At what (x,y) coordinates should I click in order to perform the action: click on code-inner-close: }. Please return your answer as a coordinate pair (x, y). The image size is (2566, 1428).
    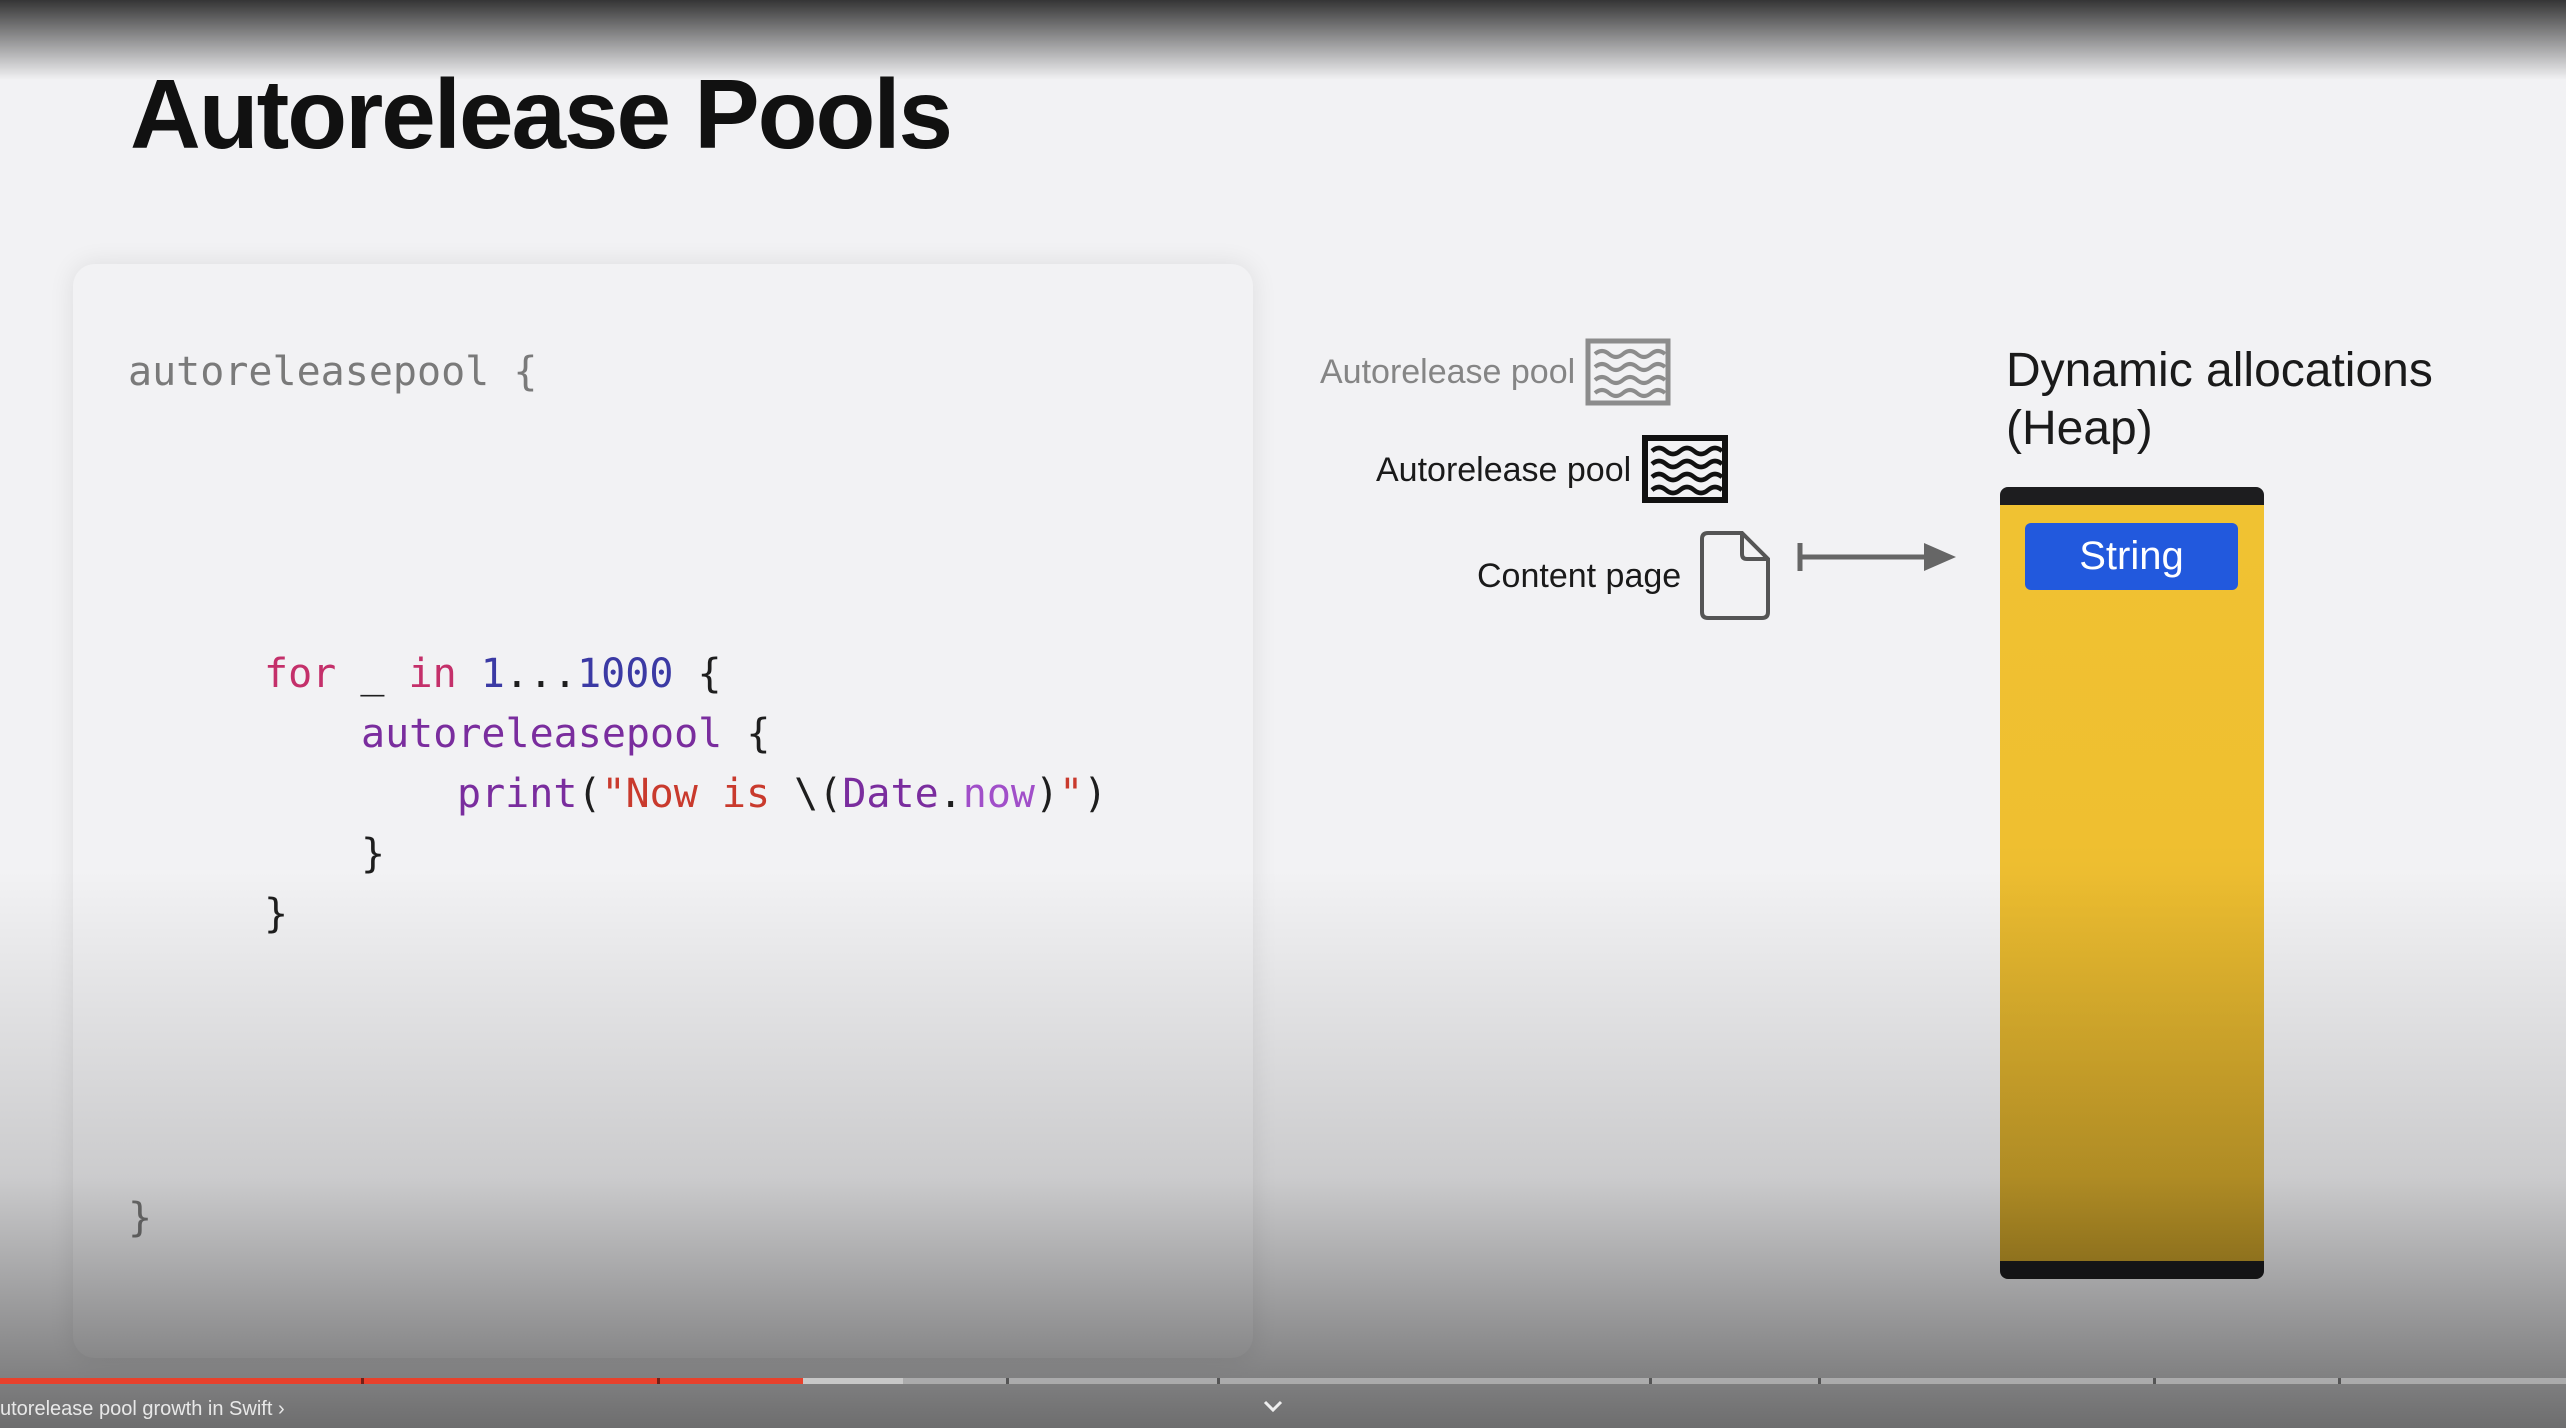
    Looking at the image, I should click on (373, 854).